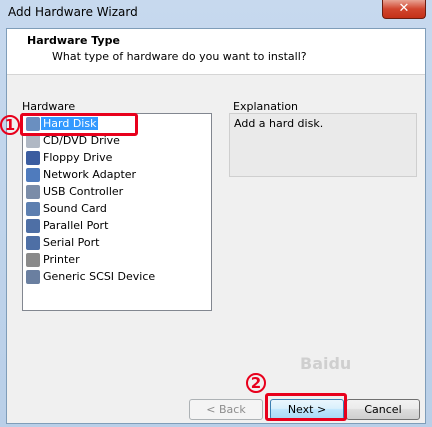 Image resolution: width=432 pixels, height=427 pixels. Describe the element at coordinates (83, 191) in the screenshot. I see `hardware-item-label: USB Controller` at that location.